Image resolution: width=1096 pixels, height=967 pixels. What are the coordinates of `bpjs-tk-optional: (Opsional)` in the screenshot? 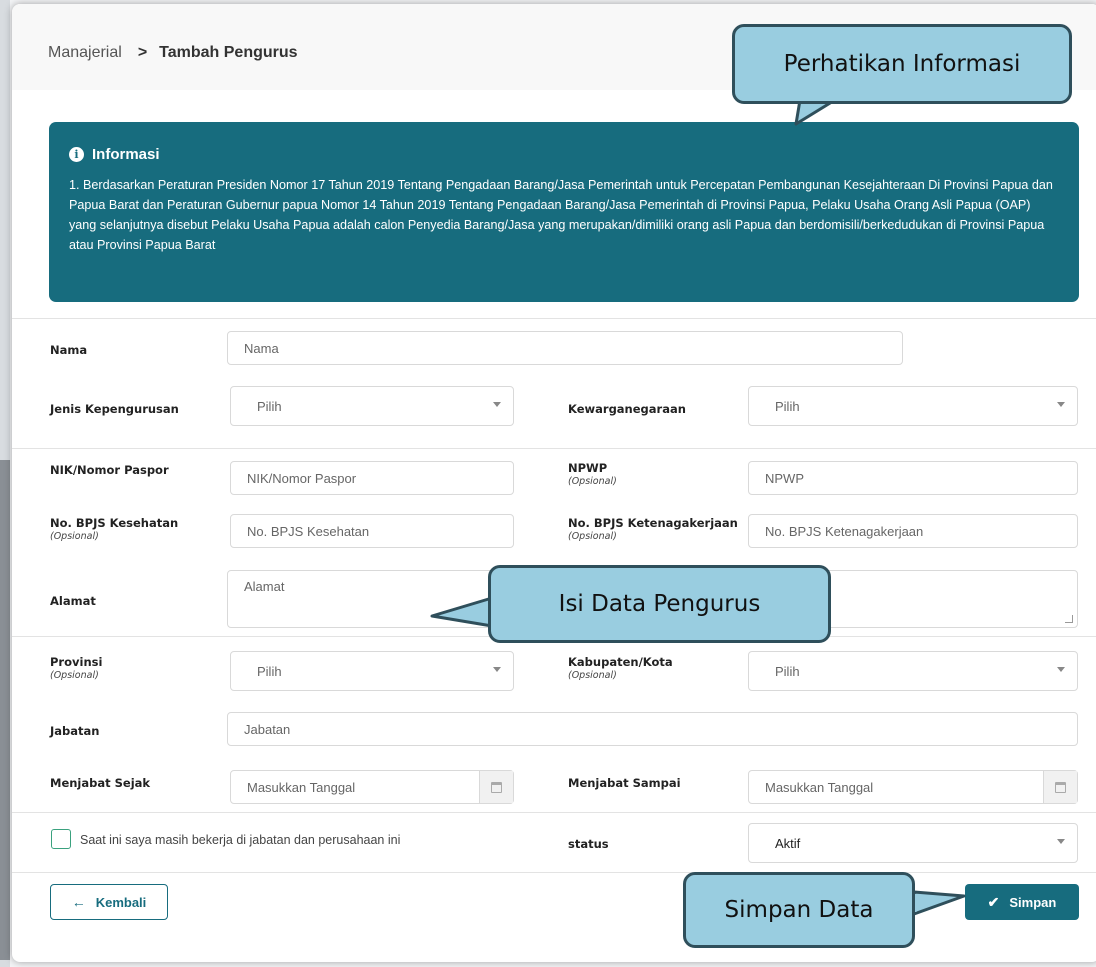 It's located at (592, 536).